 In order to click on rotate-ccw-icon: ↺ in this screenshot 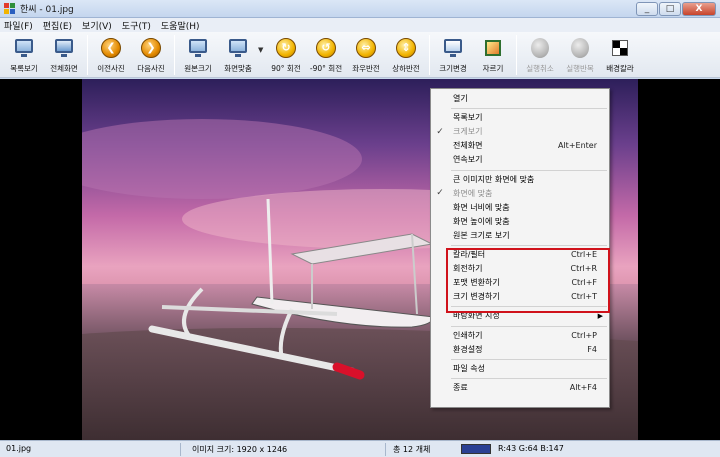, I will do `click(326, 48)`.